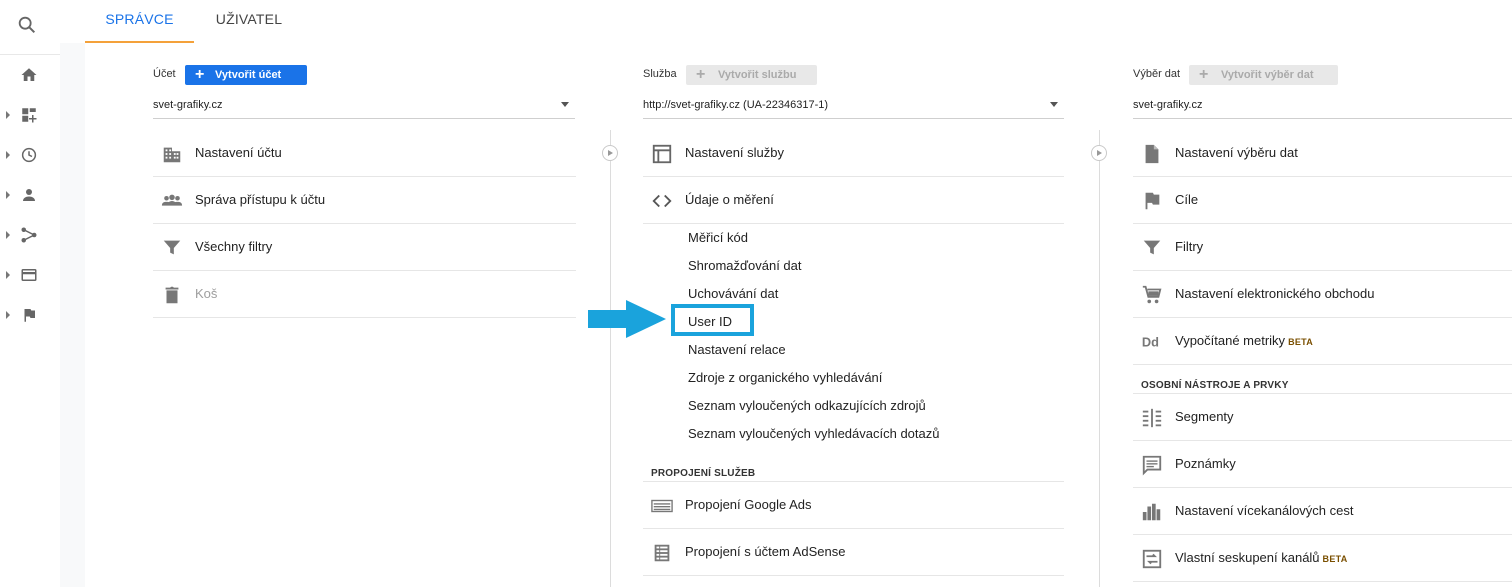 The width and height of the screenshot is (1512, 587). I want to click on trash-row: Koš, so click(364, 294).